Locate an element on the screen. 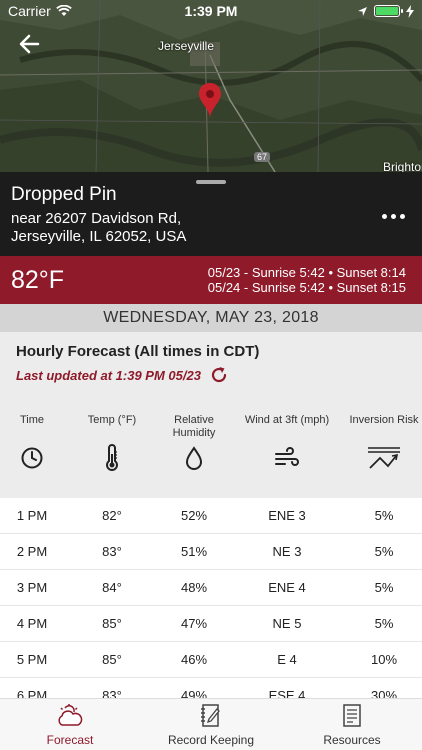 This screenshot has width=422, height=750. tab-bar: Forecast Record Keeping Resources is located at coordinates (211, 724).